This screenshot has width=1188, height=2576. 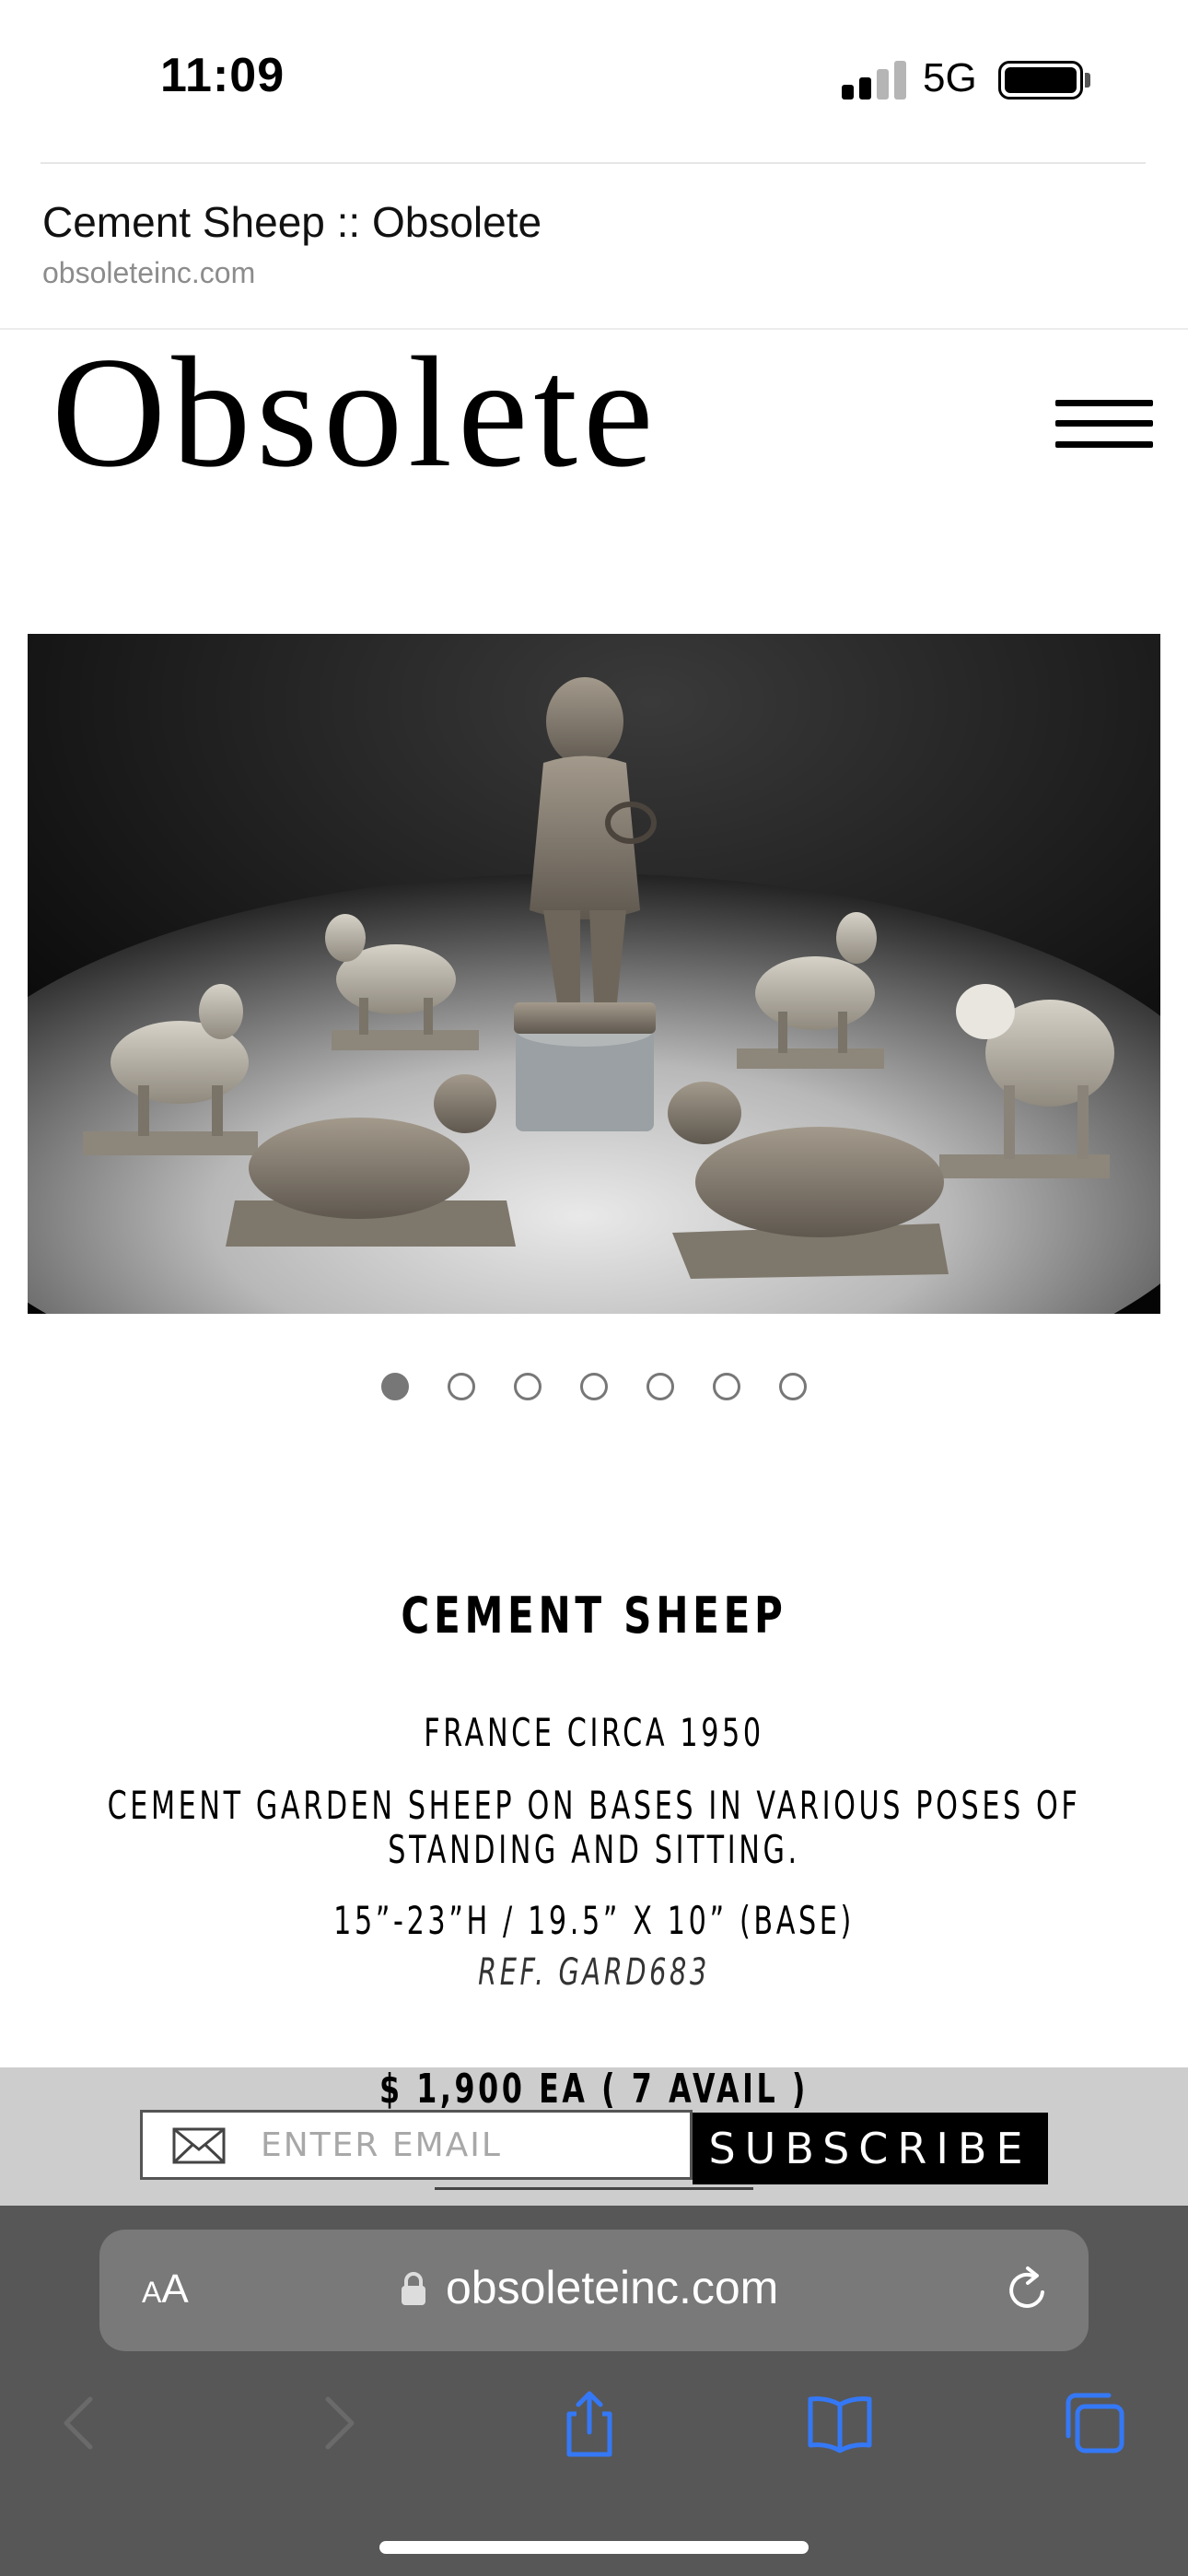 What do you see at coordinates (594, 81) in the screenshot?
I see `status-bar: 11:09 5G` at bounding box center [594, 81].